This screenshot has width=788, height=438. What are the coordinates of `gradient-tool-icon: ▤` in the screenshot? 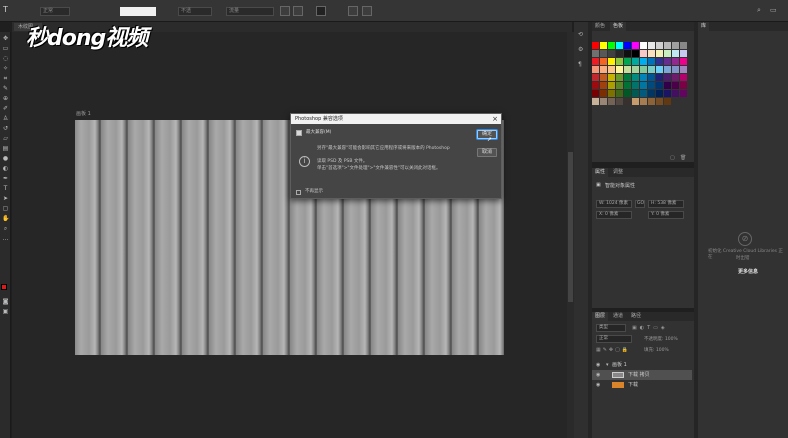 It's located at (5, 148).